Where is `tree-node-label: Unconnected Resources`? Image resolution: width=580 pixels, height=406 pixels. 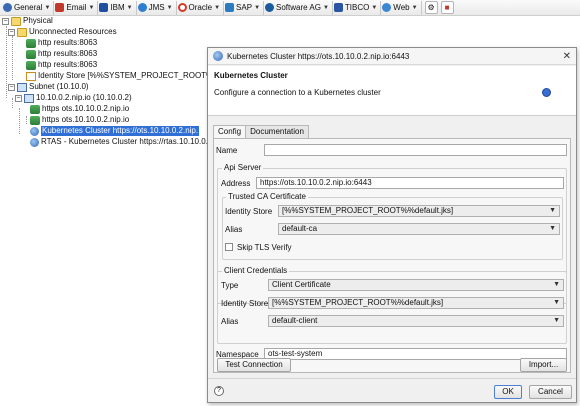
tree-node-label: Unconnected Resources is located at coordinates (73, 31).